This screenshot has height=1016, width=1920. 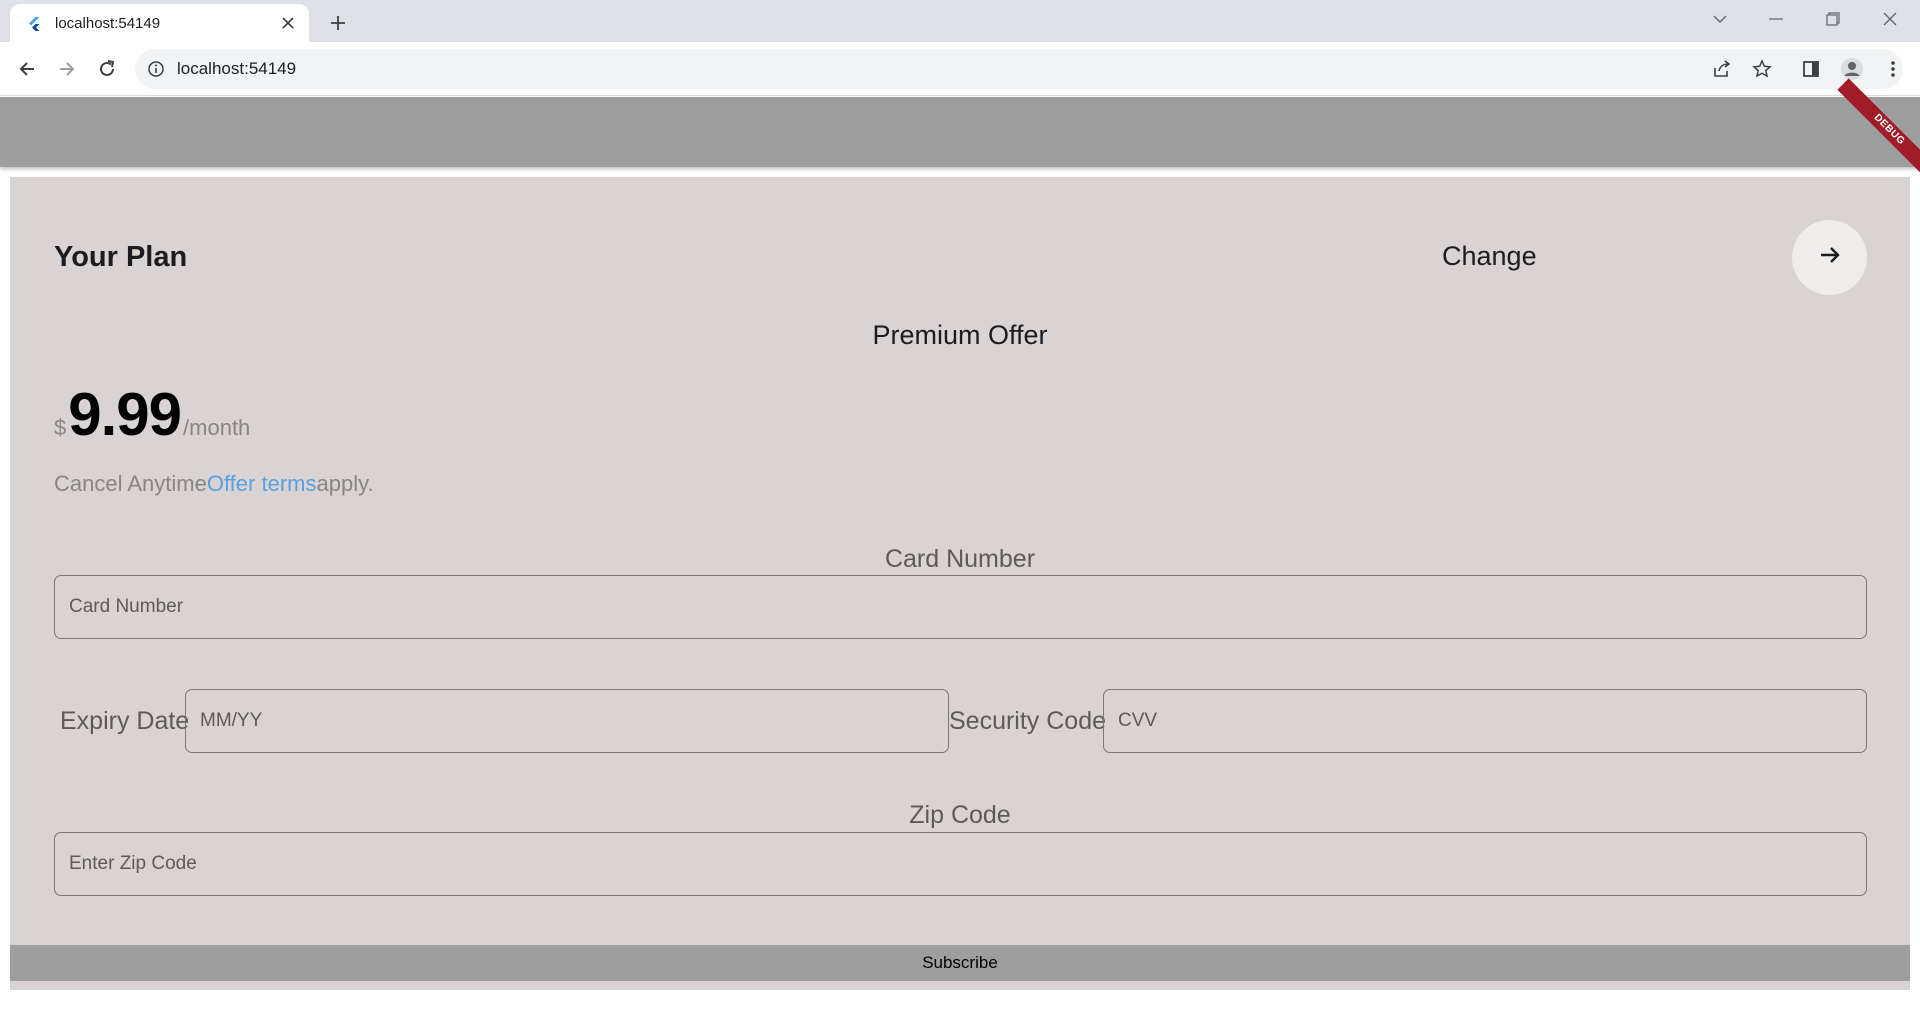 I want to click on minimize-icon, so click(x=1776, y=19).